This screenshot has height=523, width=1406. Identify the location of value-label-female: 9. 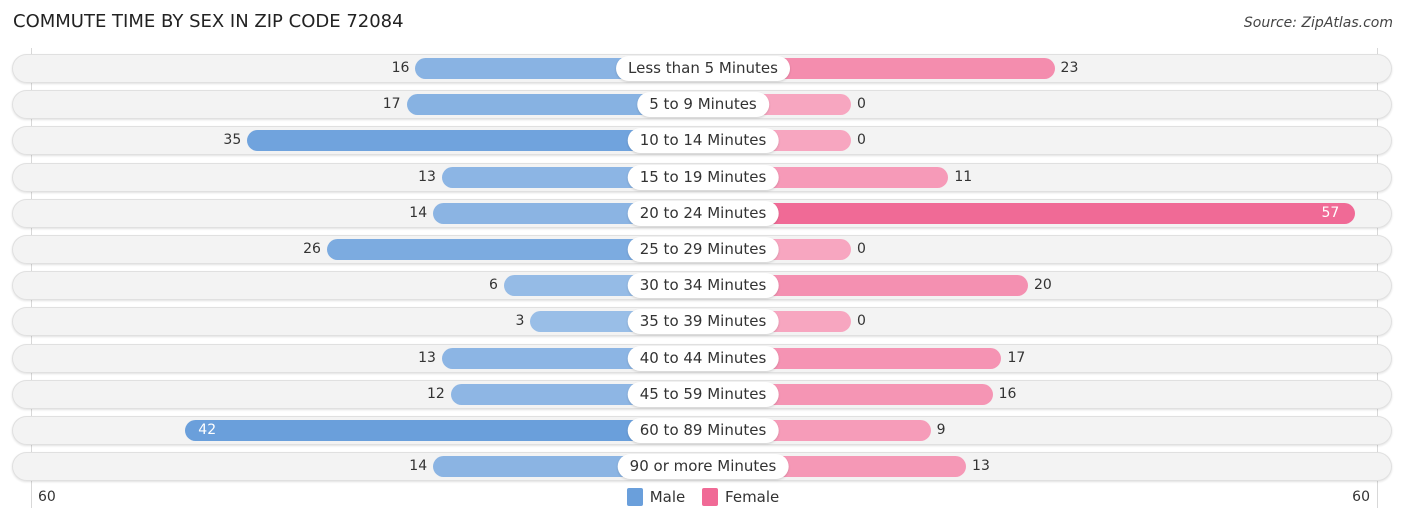
(941, 430).